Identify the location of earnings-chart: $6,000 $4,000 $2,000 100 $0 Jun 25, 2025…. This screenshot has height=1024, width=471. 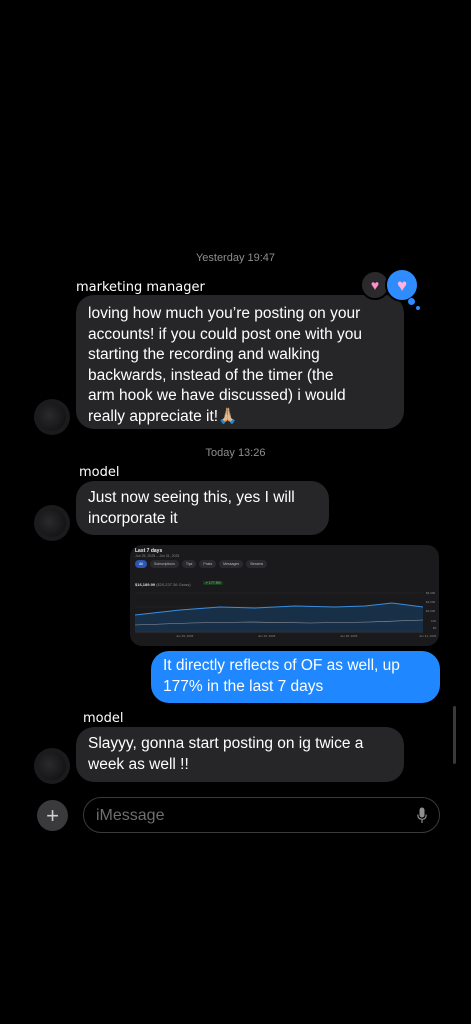
(285, 614).